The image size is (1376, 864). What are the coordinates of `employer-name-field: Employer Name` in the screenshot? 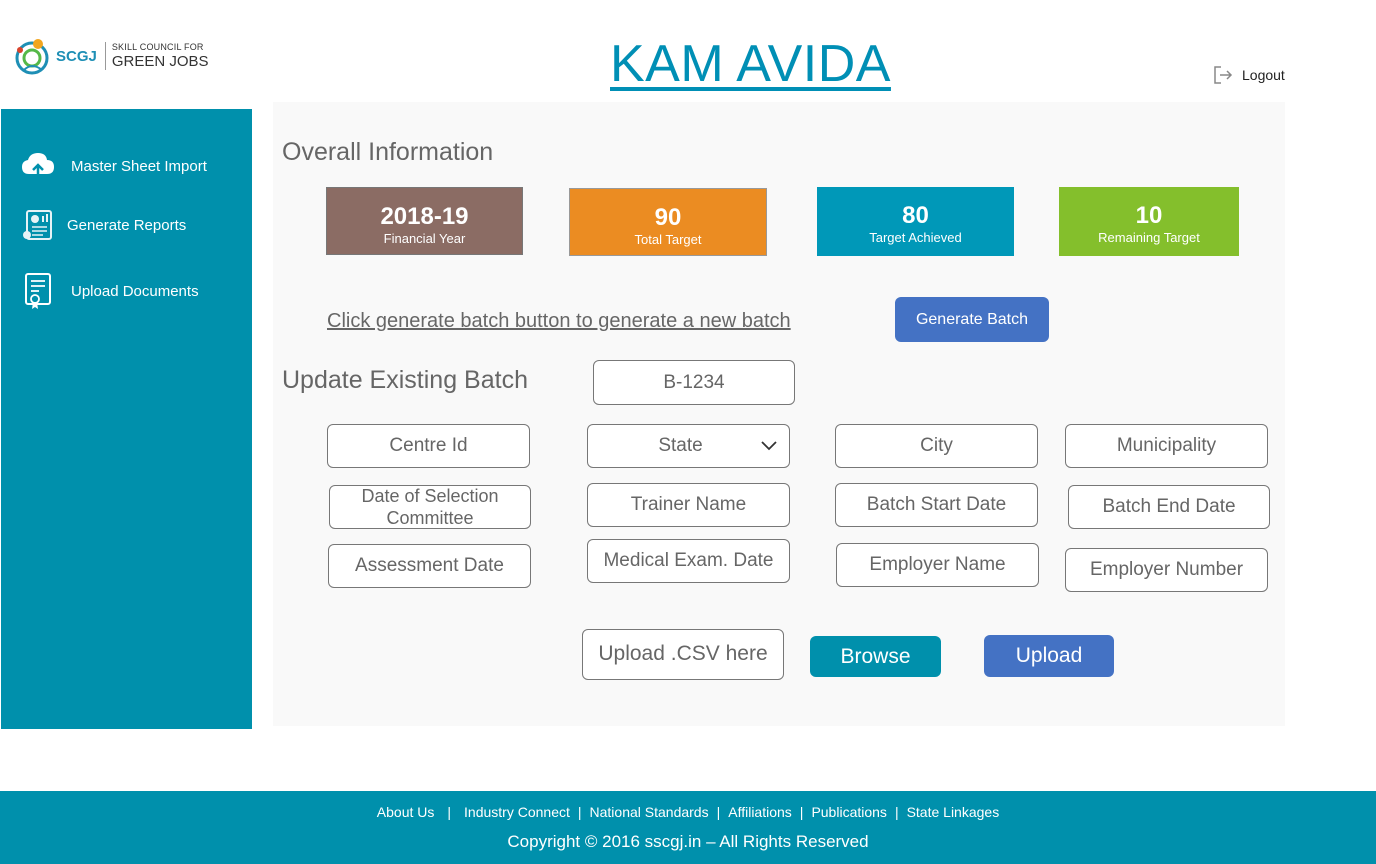 It's located at (937, 565).